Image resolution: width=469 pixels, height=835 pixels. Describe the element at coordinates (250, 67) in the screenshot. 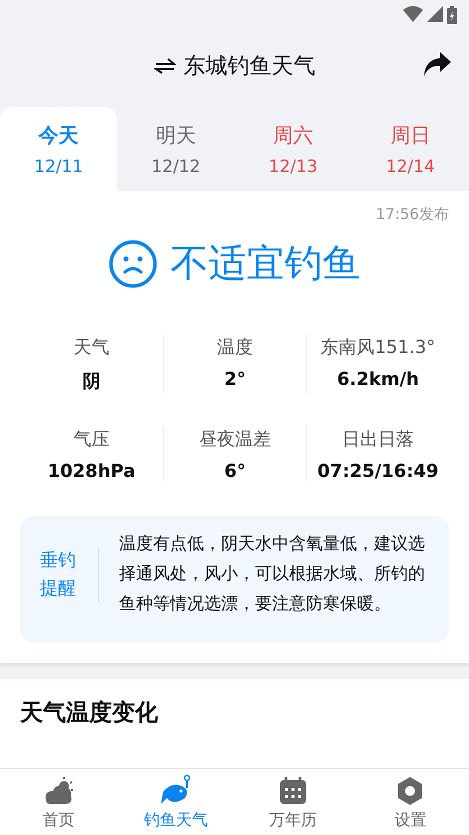

I see `page-title: 东城钓鱼天气` at that location.